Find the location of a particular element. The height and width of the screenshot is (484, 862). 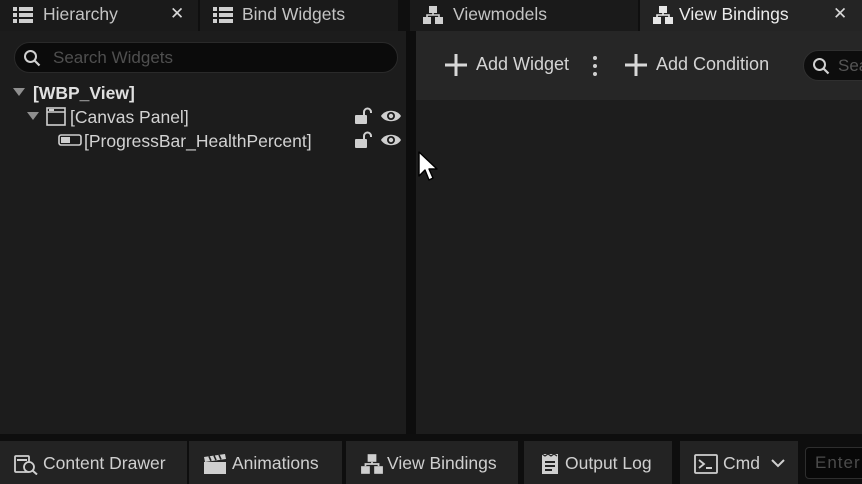

tab-view-bindings: View Bindings ✕ is located at coordinates (751, 15).